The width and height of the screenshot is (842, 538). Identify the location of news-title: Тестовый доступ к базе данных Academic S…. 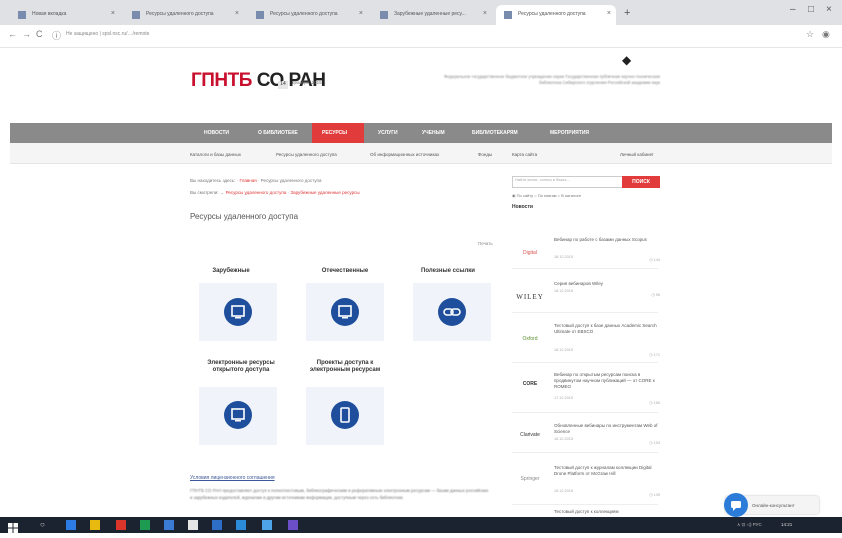
(608, 329).